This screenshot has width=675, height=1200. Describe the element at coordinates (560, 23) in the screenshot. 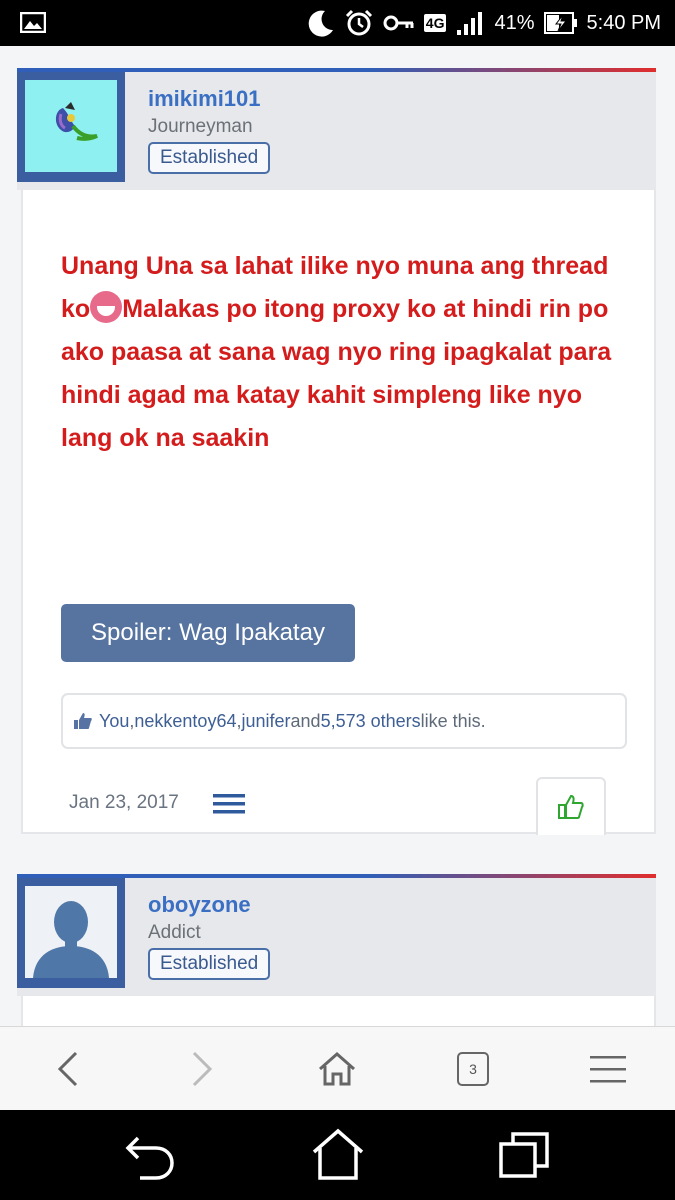

I see `battery-icon` at that location.